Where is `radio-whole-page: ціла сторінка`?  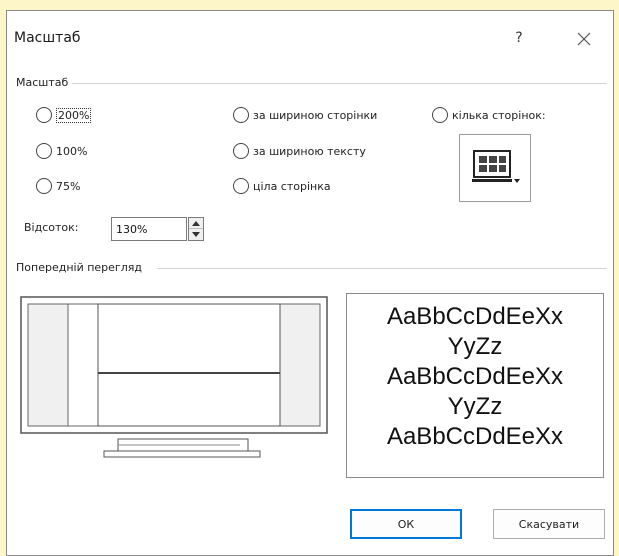
radio-whole-page: ціла сторінка is located at coordinates (282, 186).